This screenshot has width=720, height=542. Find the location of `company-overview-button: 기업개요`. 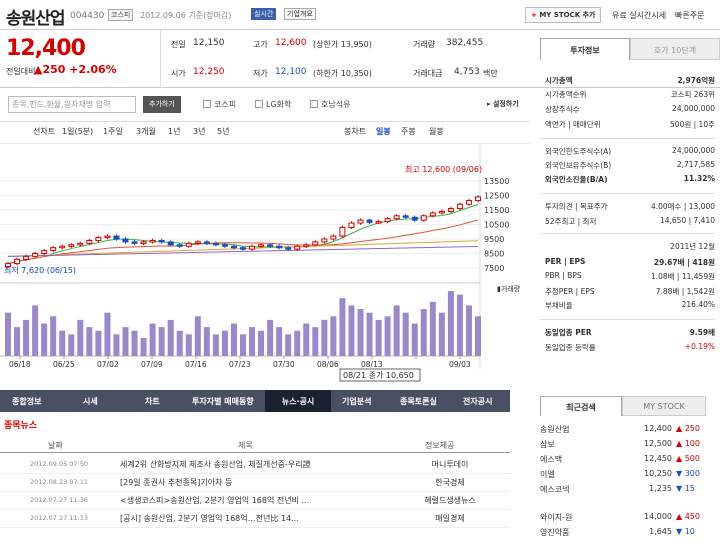

company-overview-button: 기업개요 is located at coordinates (300, 14).